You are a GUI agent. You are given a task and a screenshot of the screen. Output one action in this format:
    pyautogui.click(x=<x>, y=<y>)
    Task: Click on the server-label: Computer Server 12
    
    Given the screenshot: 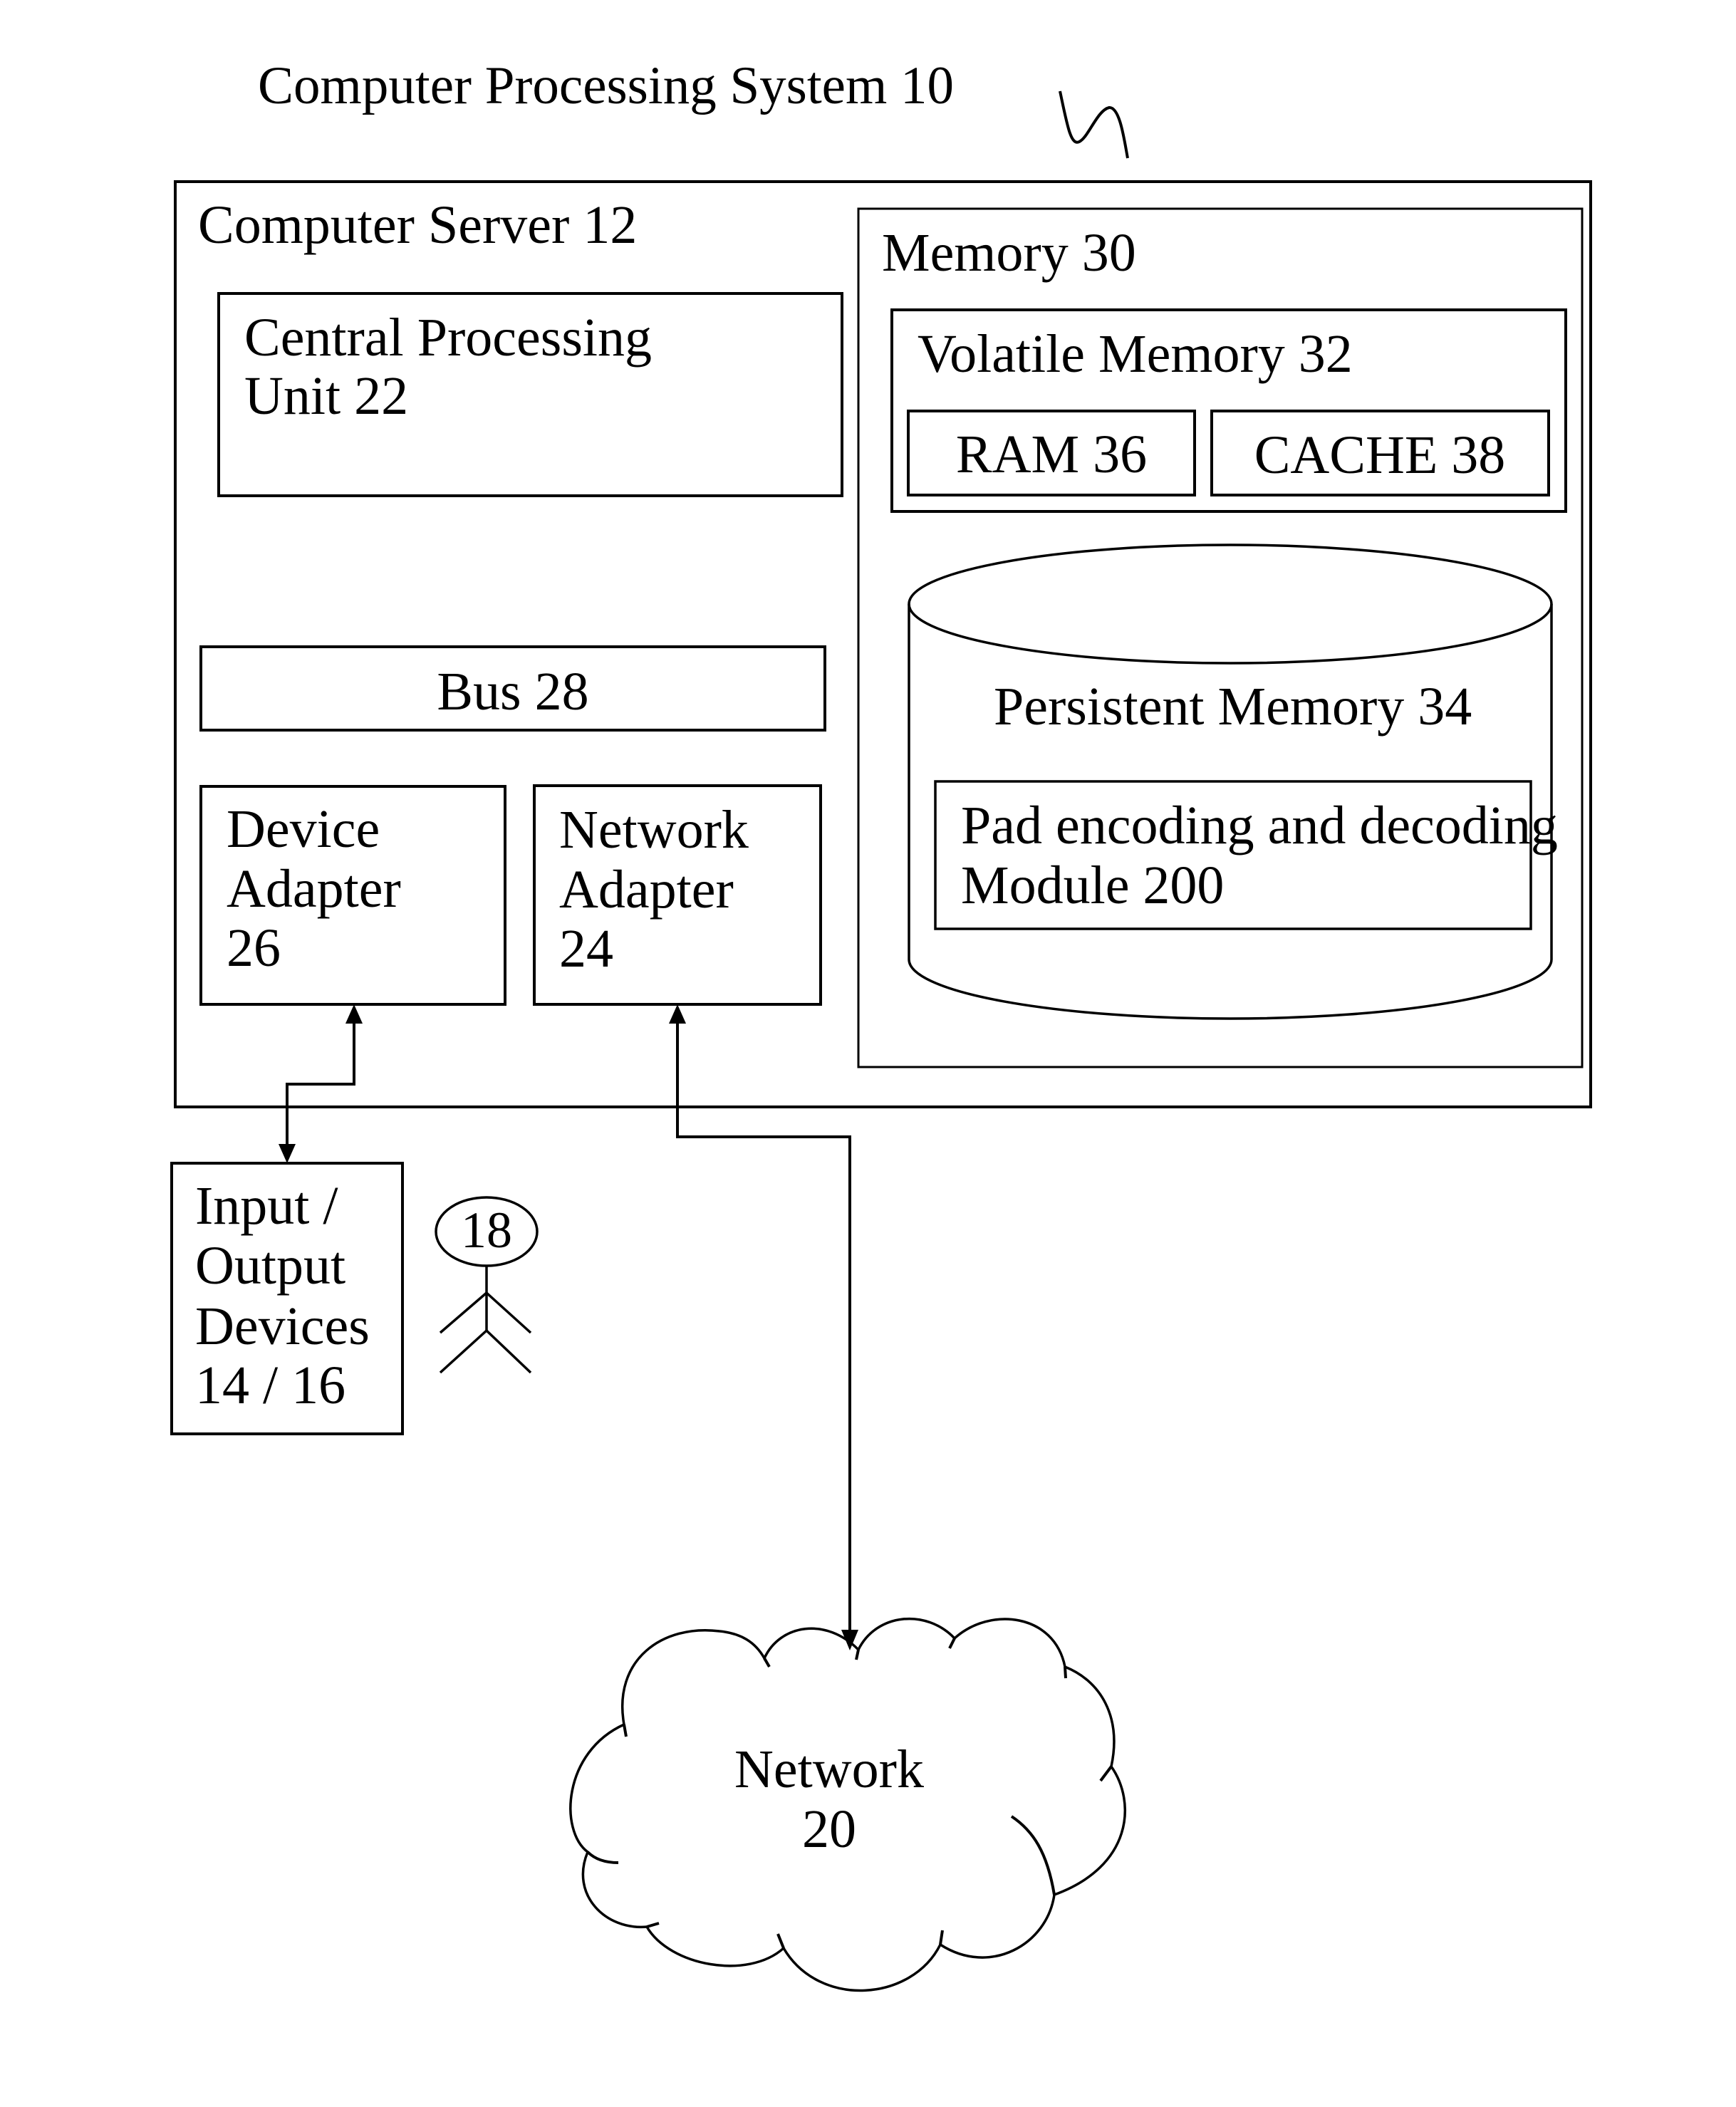 What is the action you would take?
    pyautogui.click(x=418, y=225)
    